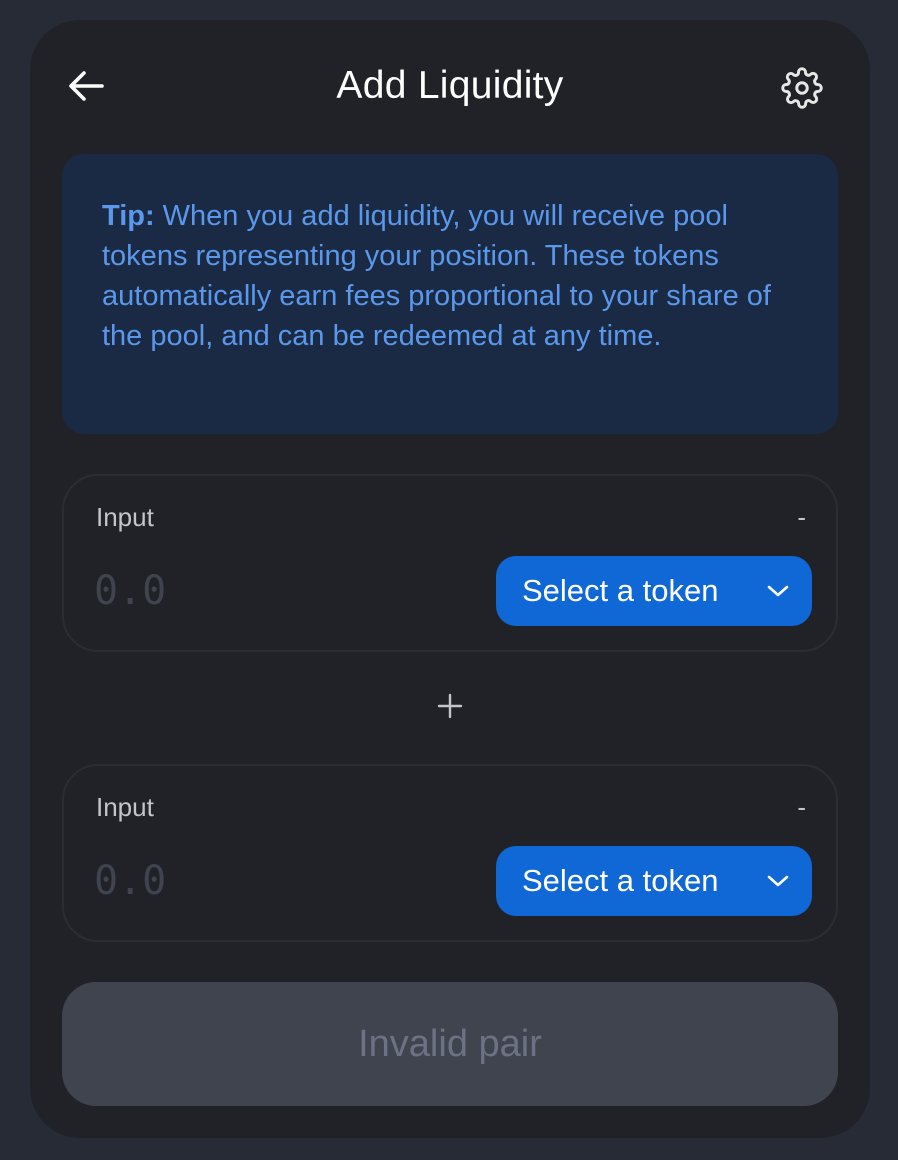 Image resolution: width=898 pixels, height=1160 pixels. What do you see at coordinates (450, 706) in the screenshot?
I see `plus-icon` at bounding box center [450, 706].